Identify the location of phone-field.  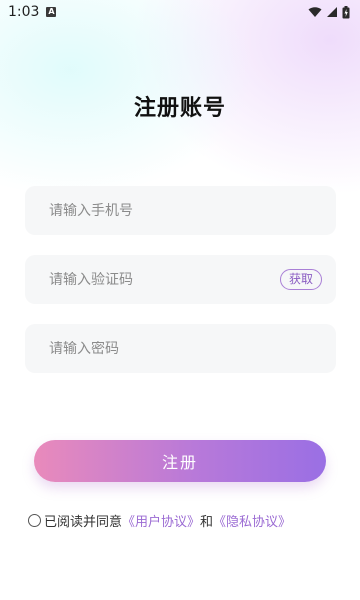
(180, 210).